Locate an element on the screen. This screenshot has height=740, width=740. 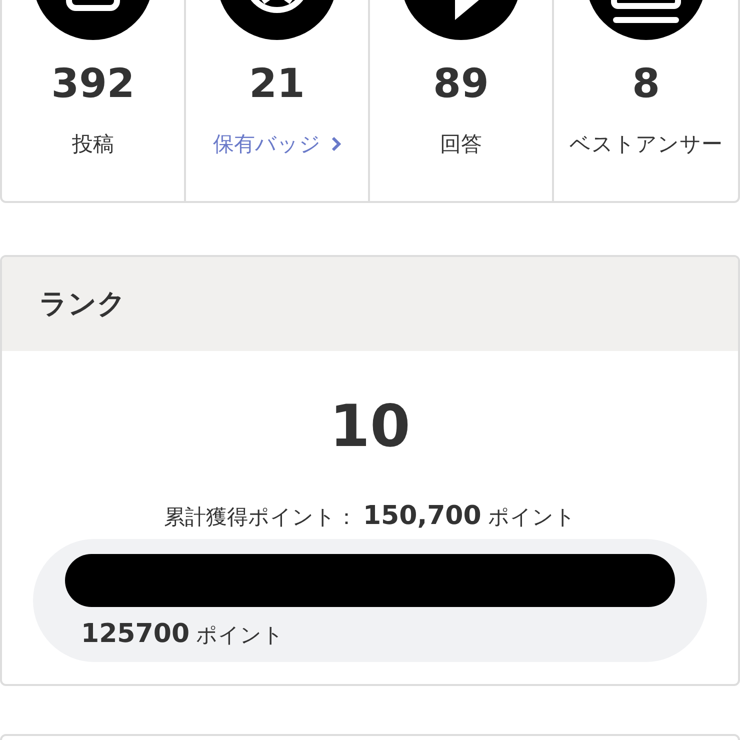
rank-title: ランク is located at coordinates (82, 304).